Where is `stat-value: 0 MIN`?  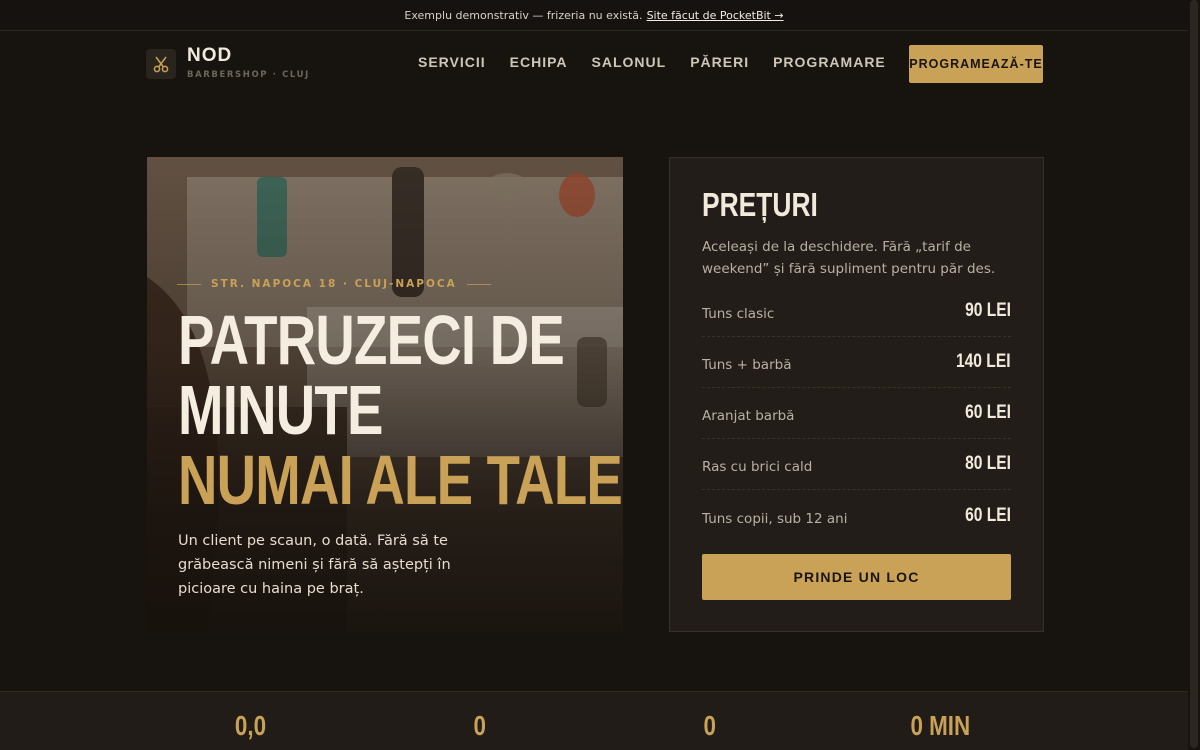 stat-value: 0 MIN is located at coordinates (940, 725).